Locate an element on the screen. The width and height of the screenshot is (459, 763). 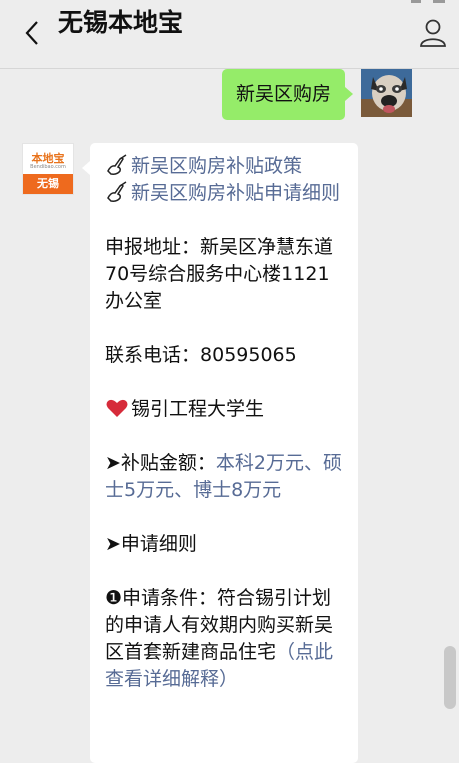
back-button is located at coordinates (33, 33).